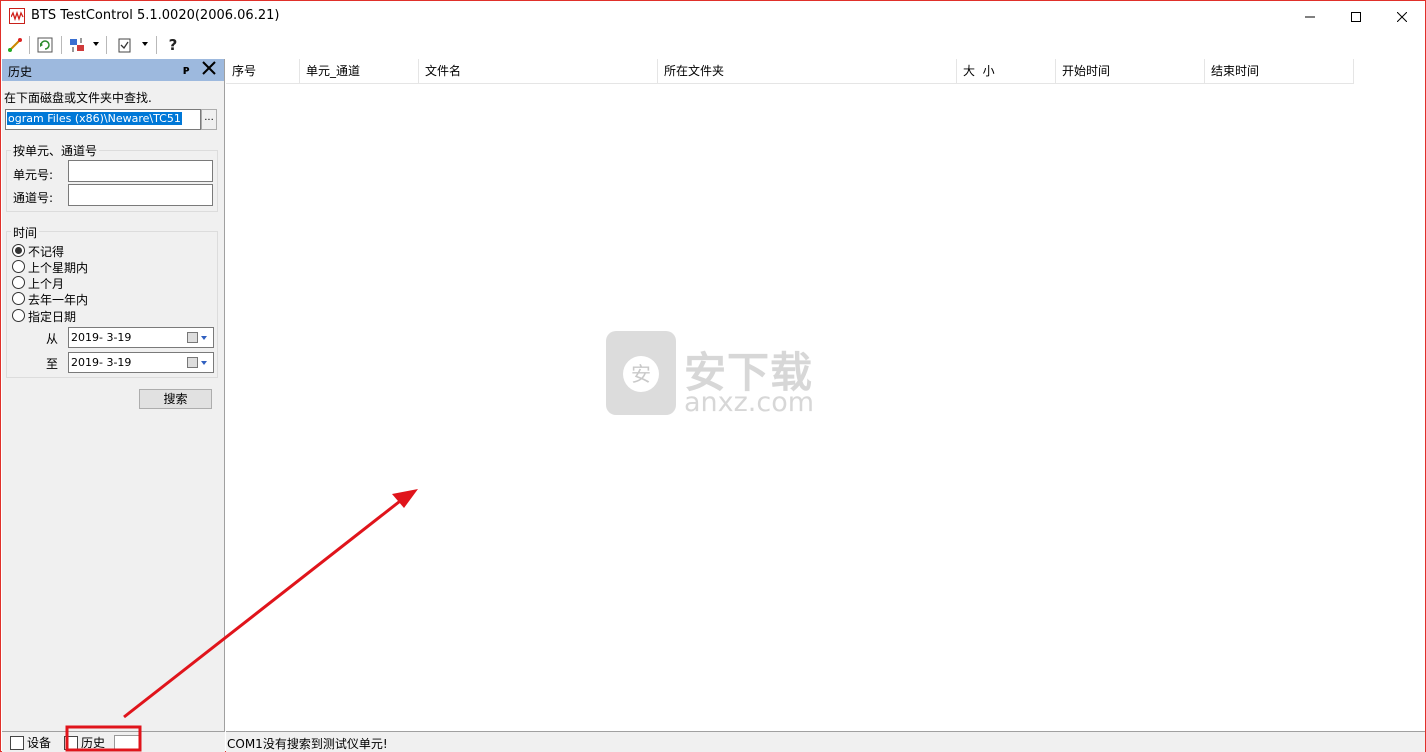  I want to click on to-label: 至, so click(52, 364).